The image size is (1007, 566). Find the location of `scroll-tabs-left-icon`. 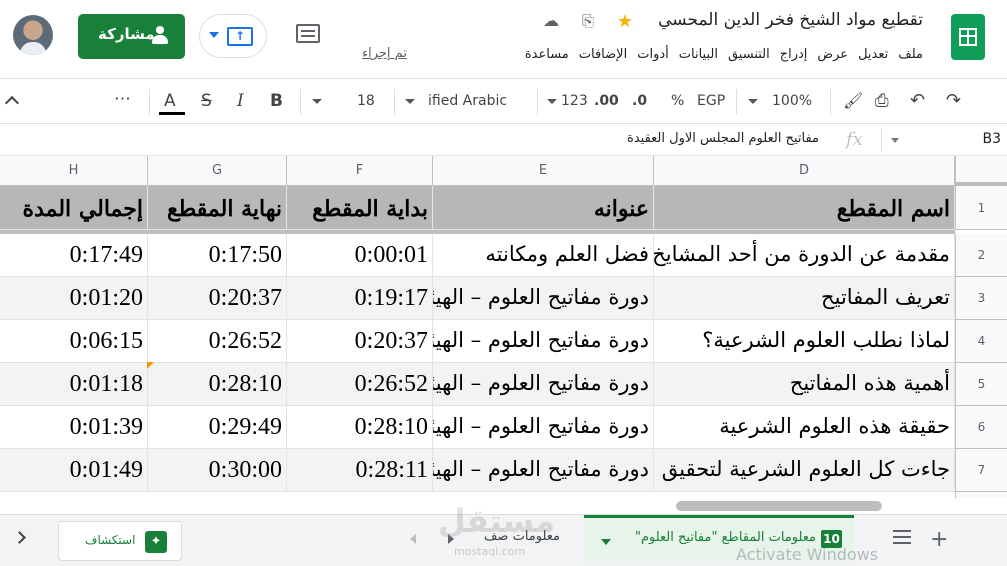

scroll-tabs-left-icon is located at coordinates (413, 539).